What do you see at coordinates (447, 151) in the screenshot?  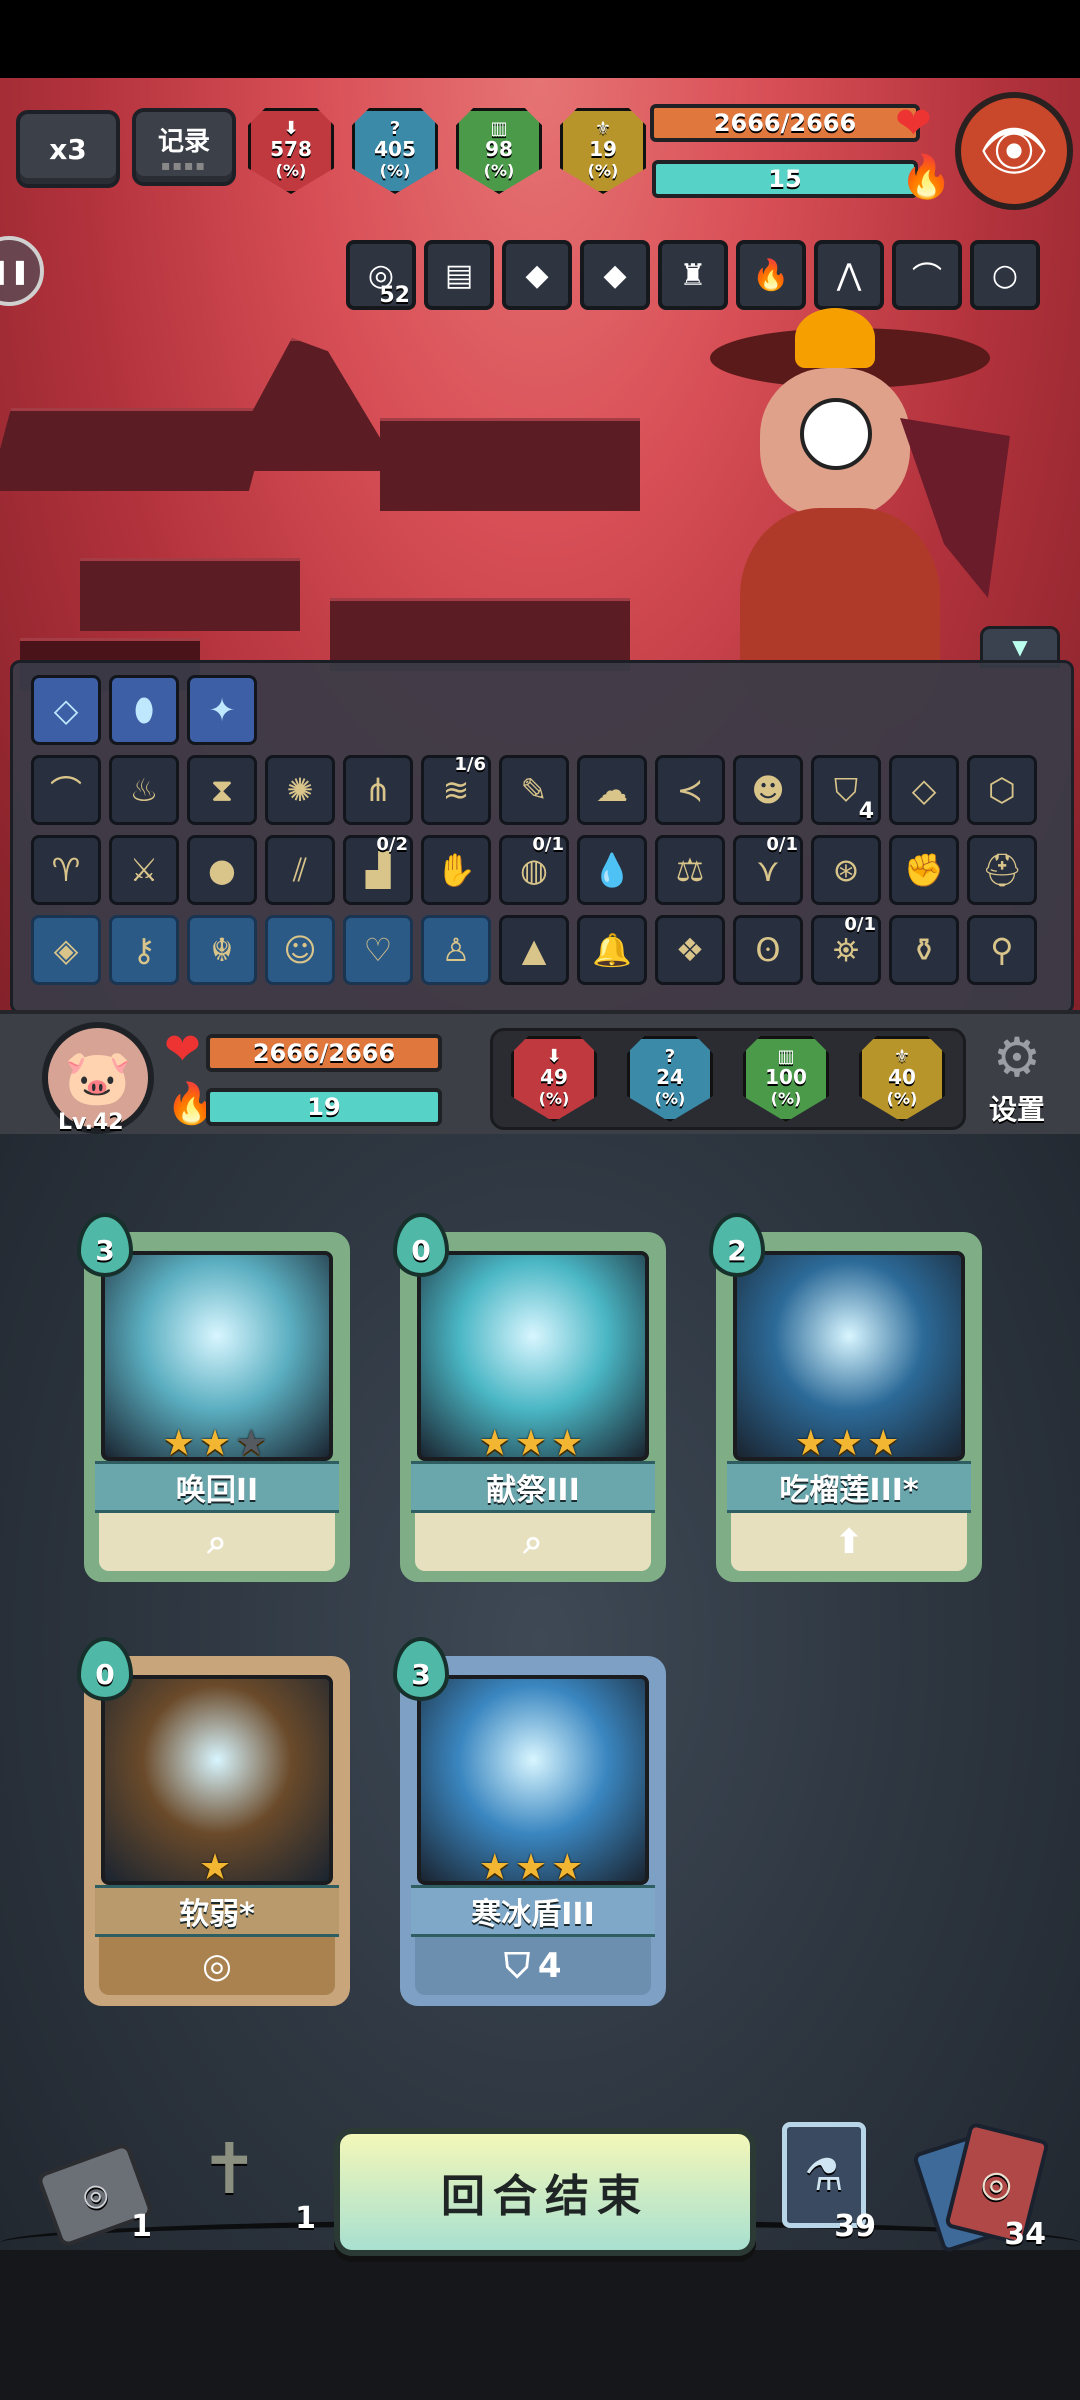 I see `enemy-stats: ⬇ 578 (%)? 405 (%) ▥ 98 (%) ⚜ 19 (%)` at bounding box center [447, 151].